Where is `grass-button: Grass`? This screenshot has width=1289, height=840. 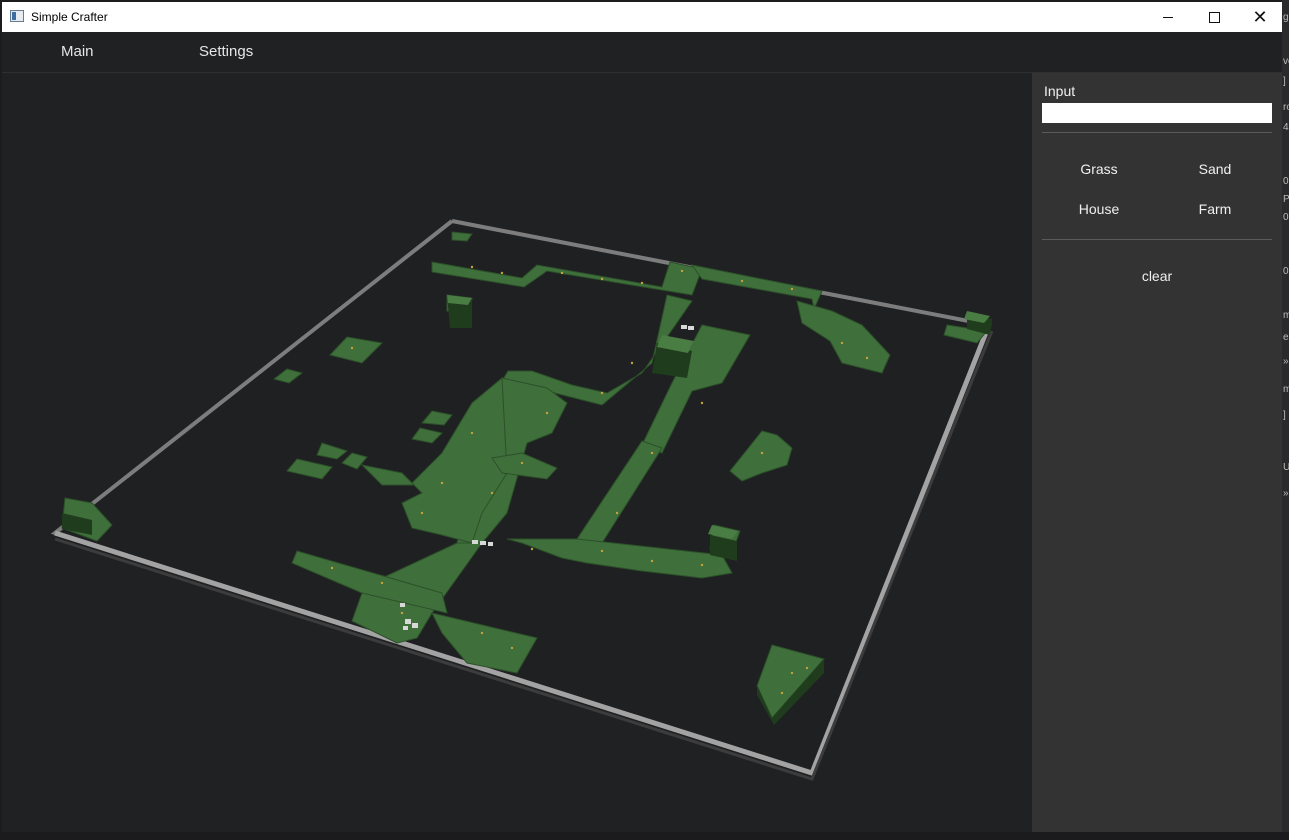 grass-button: Grass is located at coordinates (1099, 169).